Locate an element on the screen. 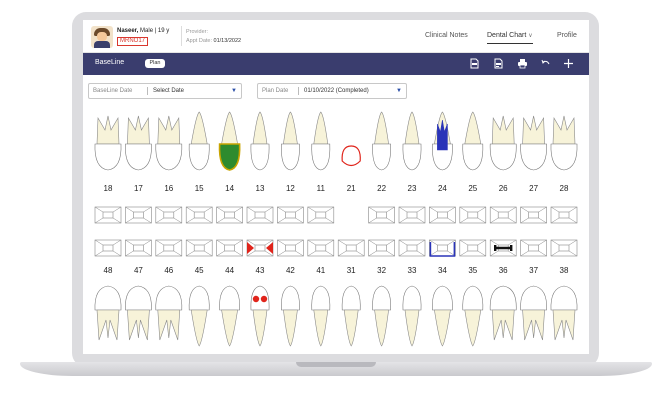  tooth-number-35: 35 is located at coordinates (473, 270).